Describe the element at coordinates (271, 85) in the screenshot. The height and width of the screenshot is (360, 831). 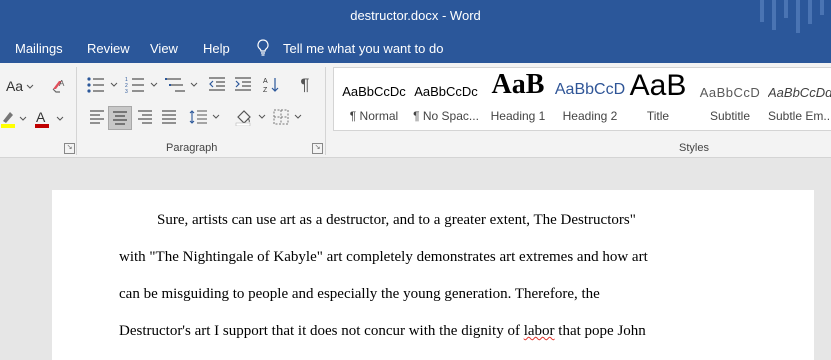
I see `sort-icon: AZ` at that location.